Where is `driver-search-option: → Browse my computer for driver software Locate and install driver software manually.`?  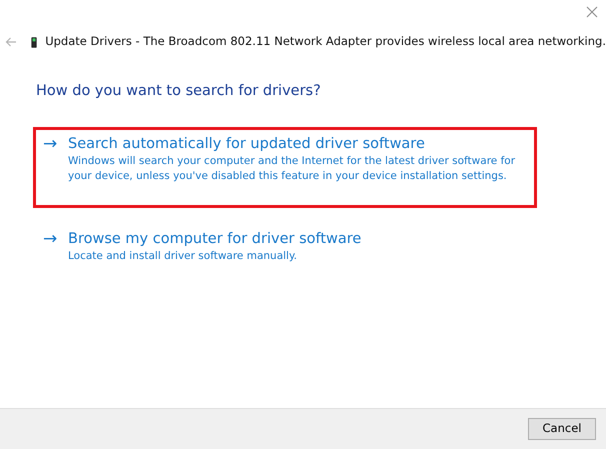
driver-search-option: → Browse my computer for driver software Locate and install driver software manually. is located at coordinates (285, 255).